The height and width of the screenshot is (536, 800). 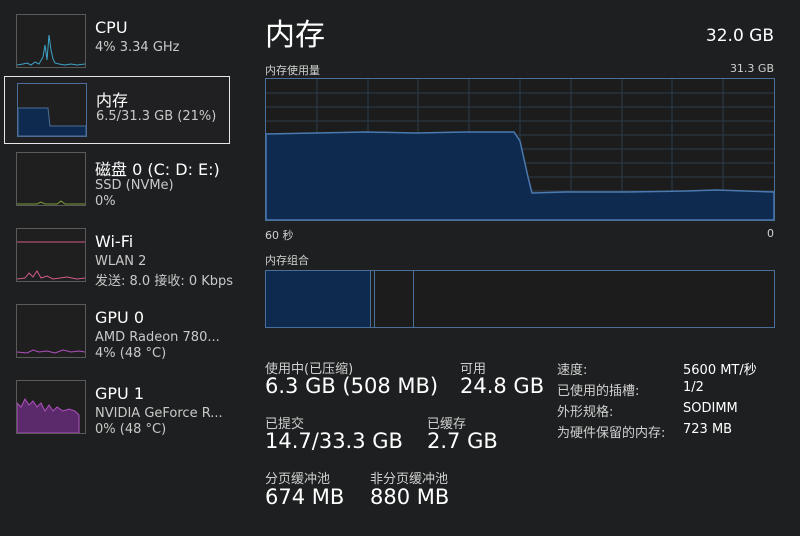 What do you see at coordinates (51, 41) in the screenshot?
I see `cpu-thumbnail-graph` at bounding box center [51, 41].